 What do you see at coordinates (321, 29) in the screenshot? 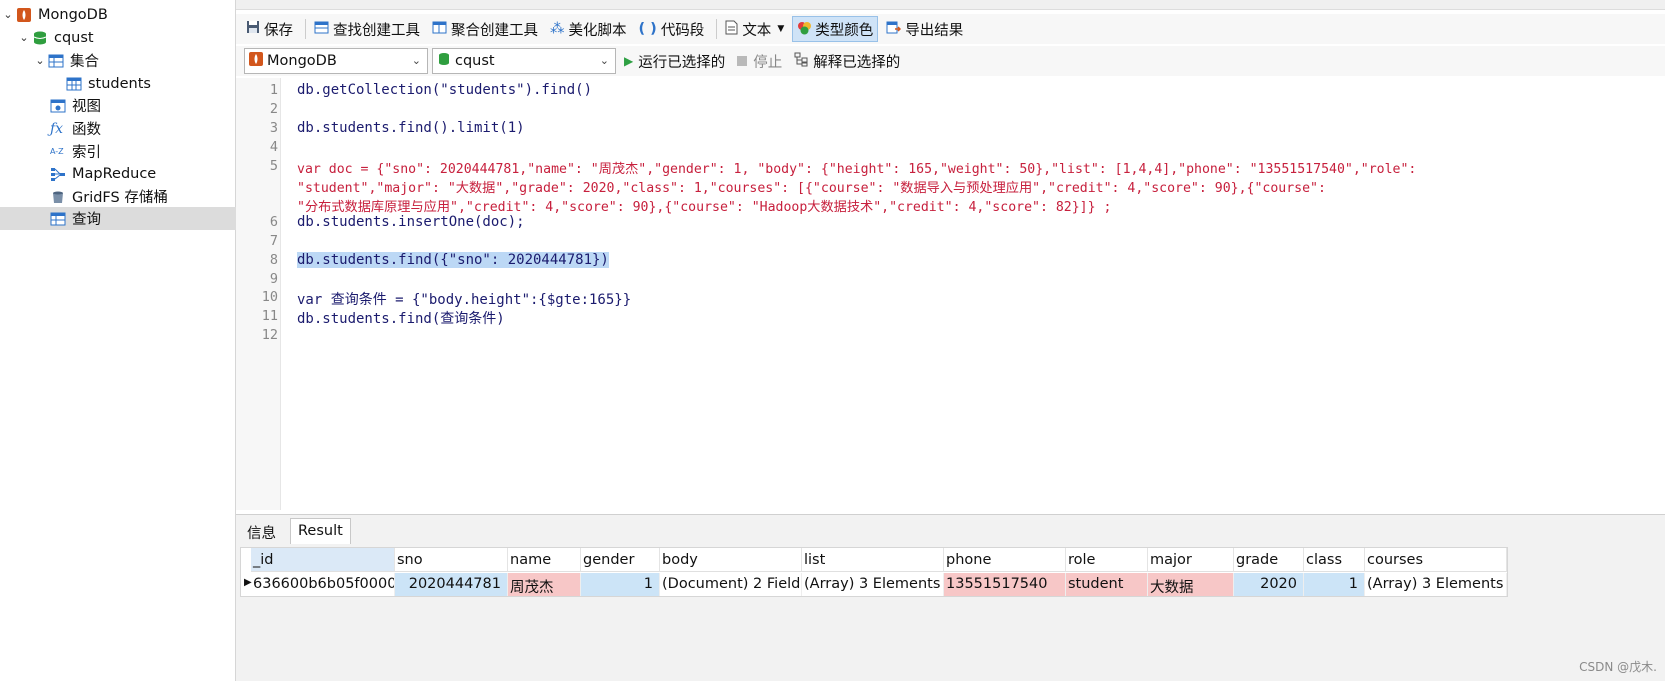
I see `find-builder-icon` at bounding box center [321, 29].